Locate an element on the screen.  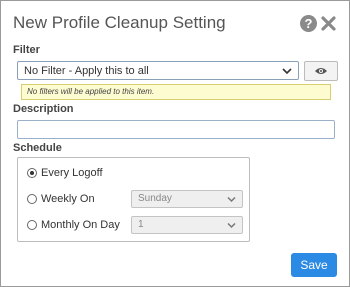
radio-weekly-on: Weekly On is located at coordinates (61, 199).